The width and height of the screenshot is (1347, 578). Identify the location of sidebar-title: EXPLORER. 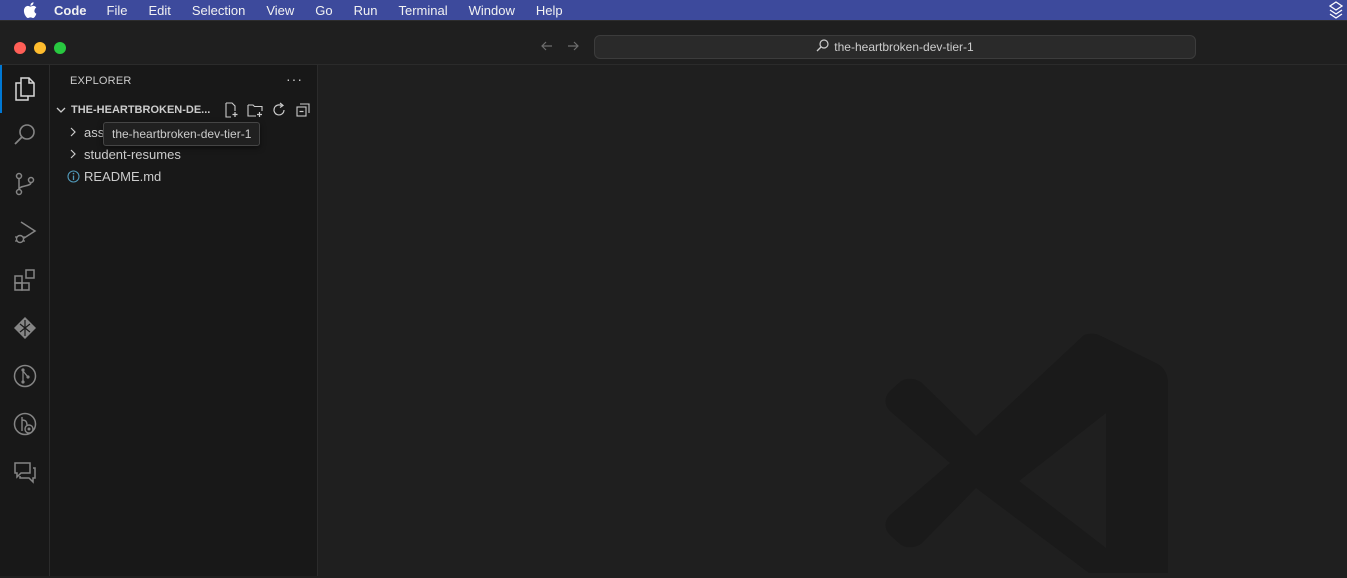
(101, 81).